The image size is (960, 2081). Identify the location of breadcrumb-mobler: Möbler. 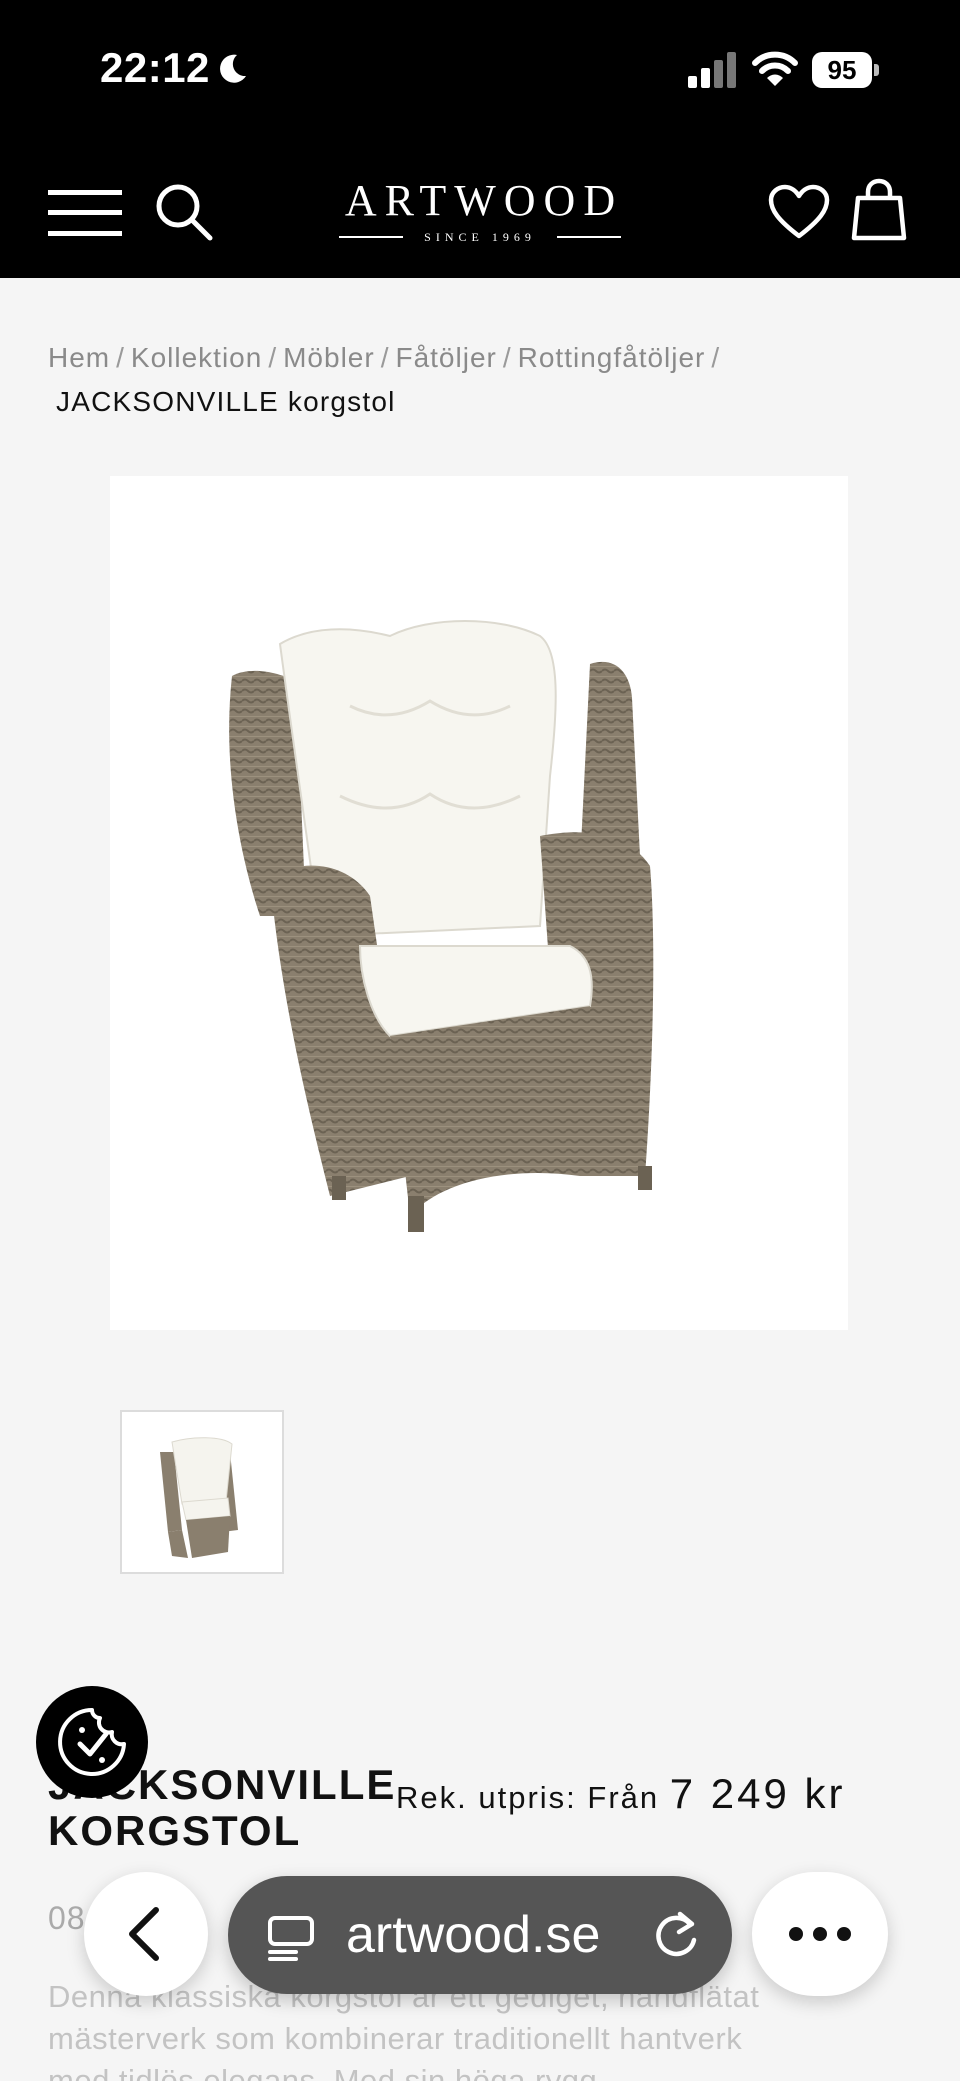
(329, 357).